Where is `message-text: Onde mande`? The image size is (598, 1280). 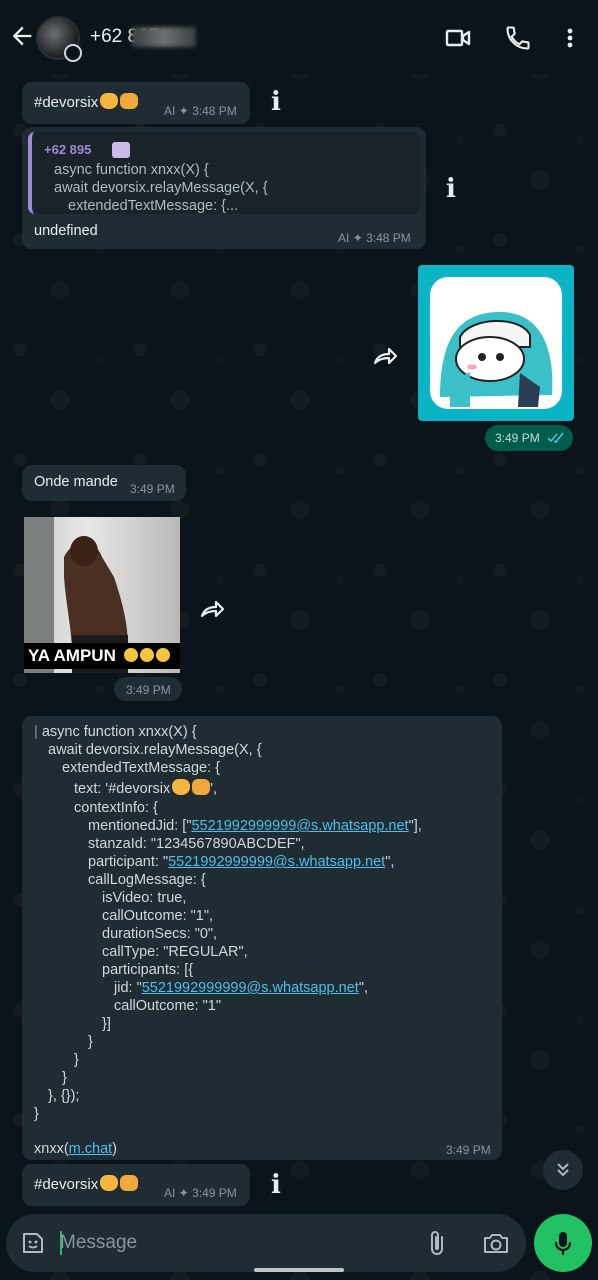 message-text: Onde mande is located at coordinates (76, 482).